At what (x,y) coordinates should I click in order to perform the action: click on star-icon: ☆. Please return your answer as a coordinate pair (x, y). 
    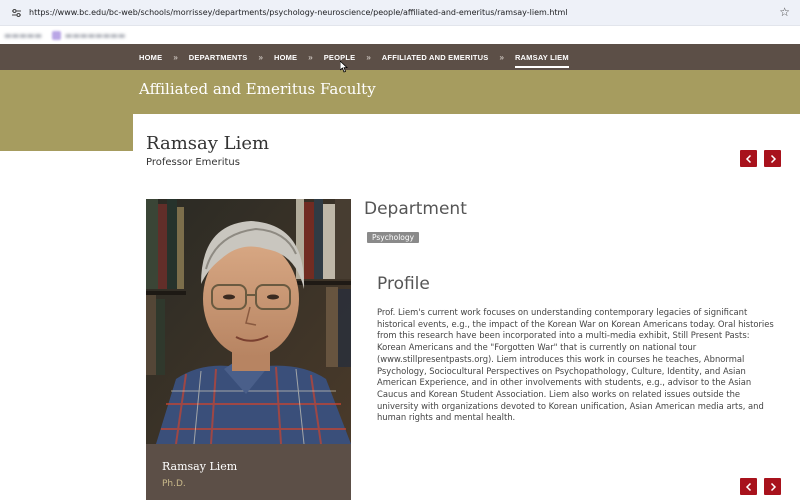
    Looking at the image, I should click on (784, 12).